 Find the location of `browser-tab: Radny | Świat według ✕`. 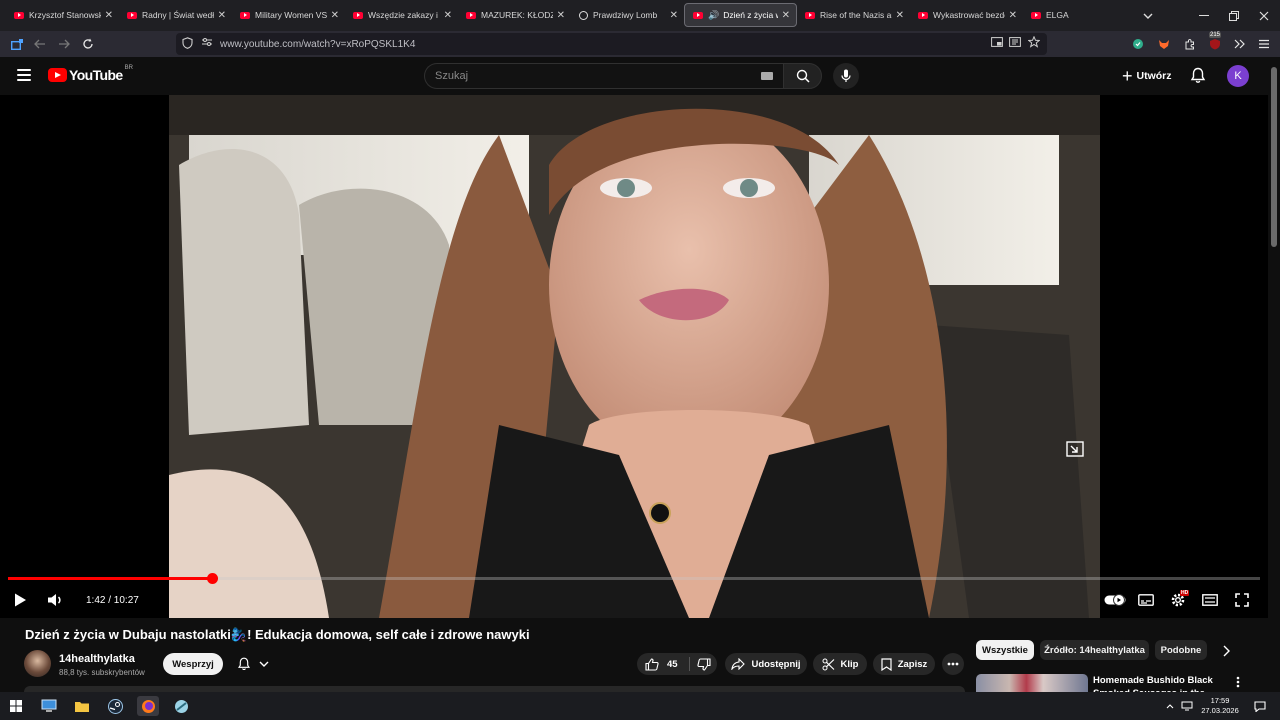

browser-tab: Radny | Świat według ✕ is located at coordinates (175, 15).